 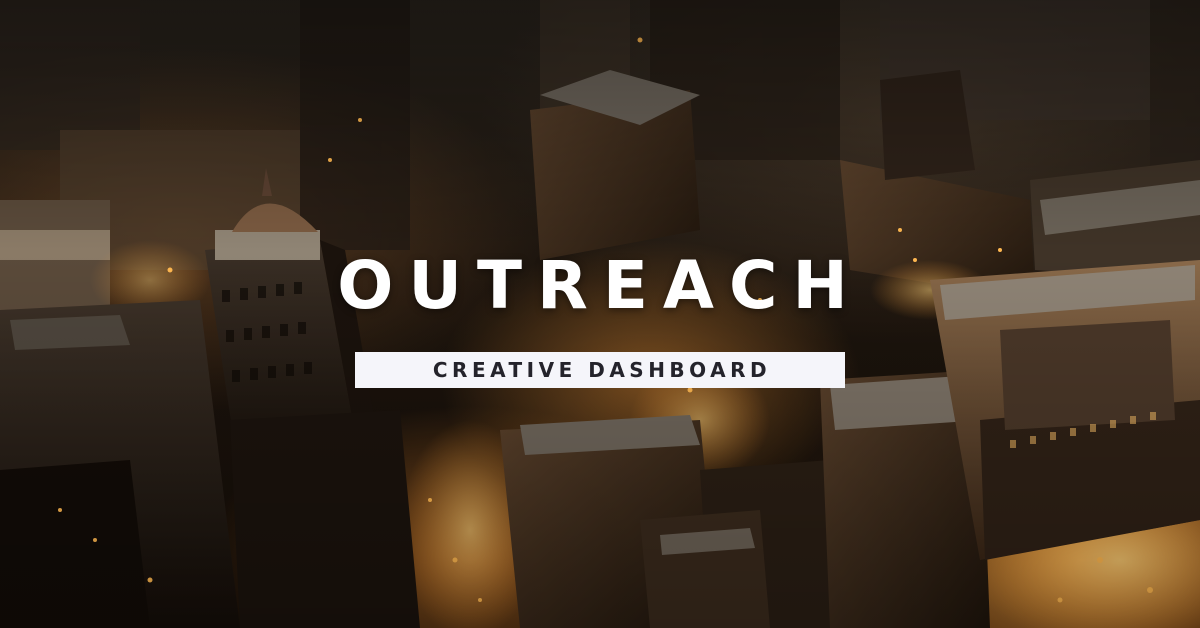 I want to click on page-title: OUTREACH, so click(x=600, y=285).